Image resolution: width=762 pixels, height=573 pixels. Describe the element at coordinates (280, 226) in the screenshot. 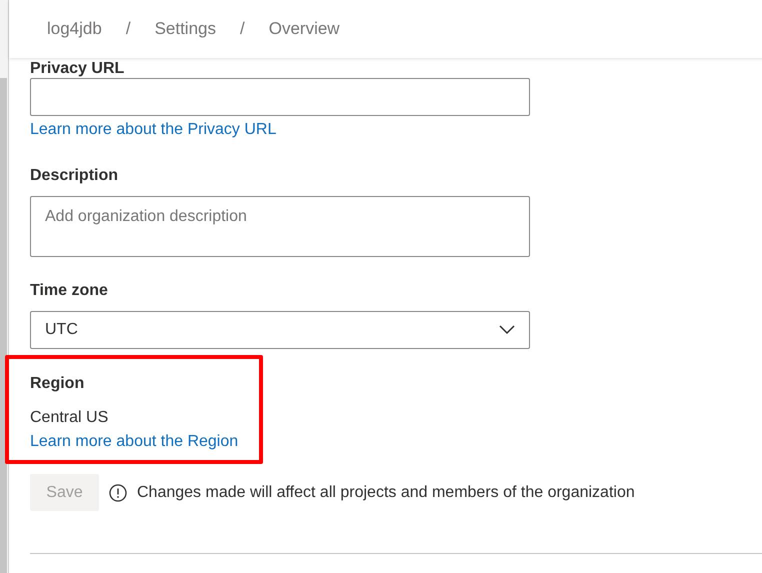

I see `text-area: Add organization description` at that location.